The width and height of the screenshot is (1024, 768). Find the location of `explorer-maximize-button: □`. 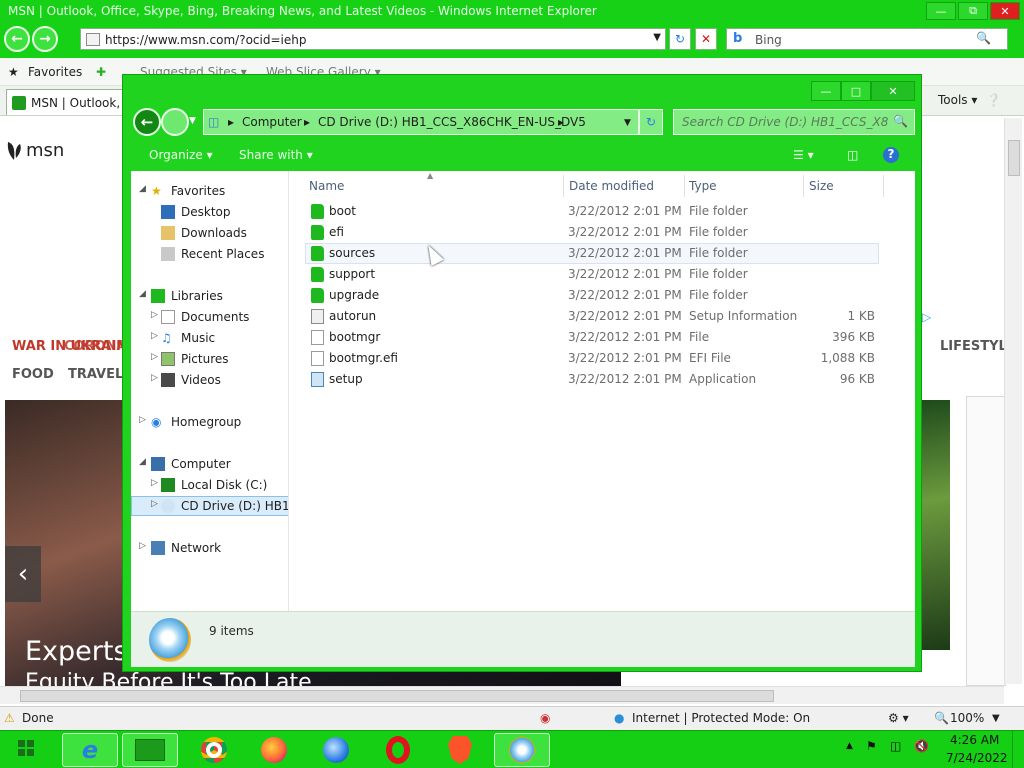

explorer-maximize-button: □ is located at coordinates (856, 91).